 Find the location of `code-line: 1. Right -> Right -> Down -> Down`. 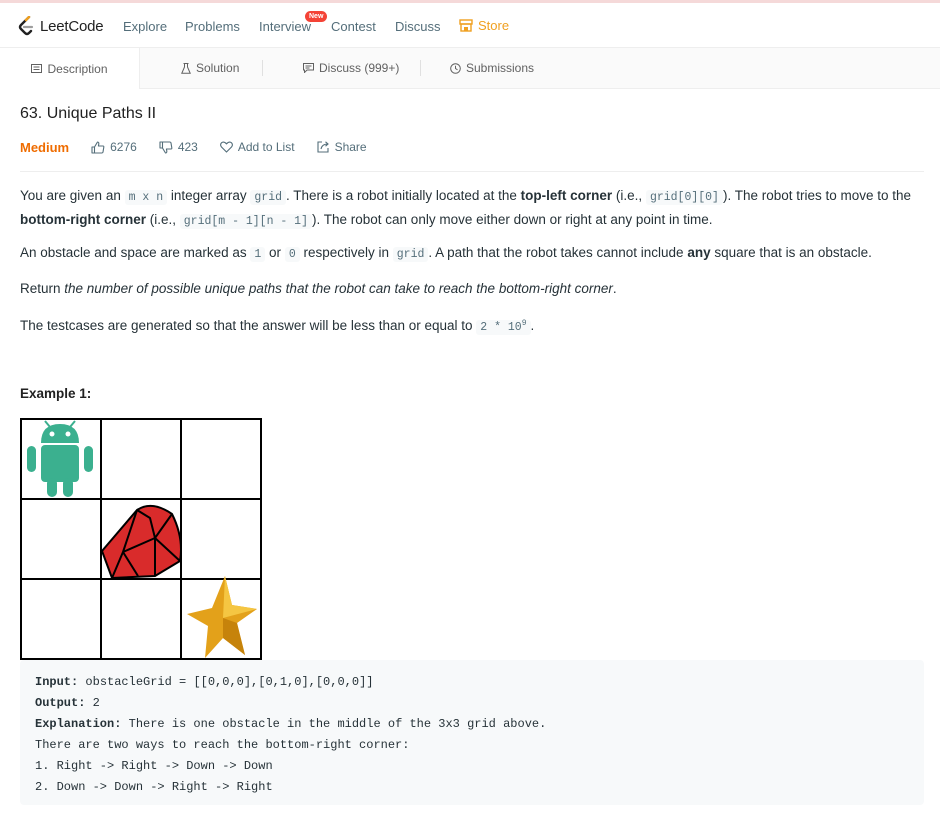

code-line: 1. Right -> Right -> Down -> Down is located at coordinates (154, 766).